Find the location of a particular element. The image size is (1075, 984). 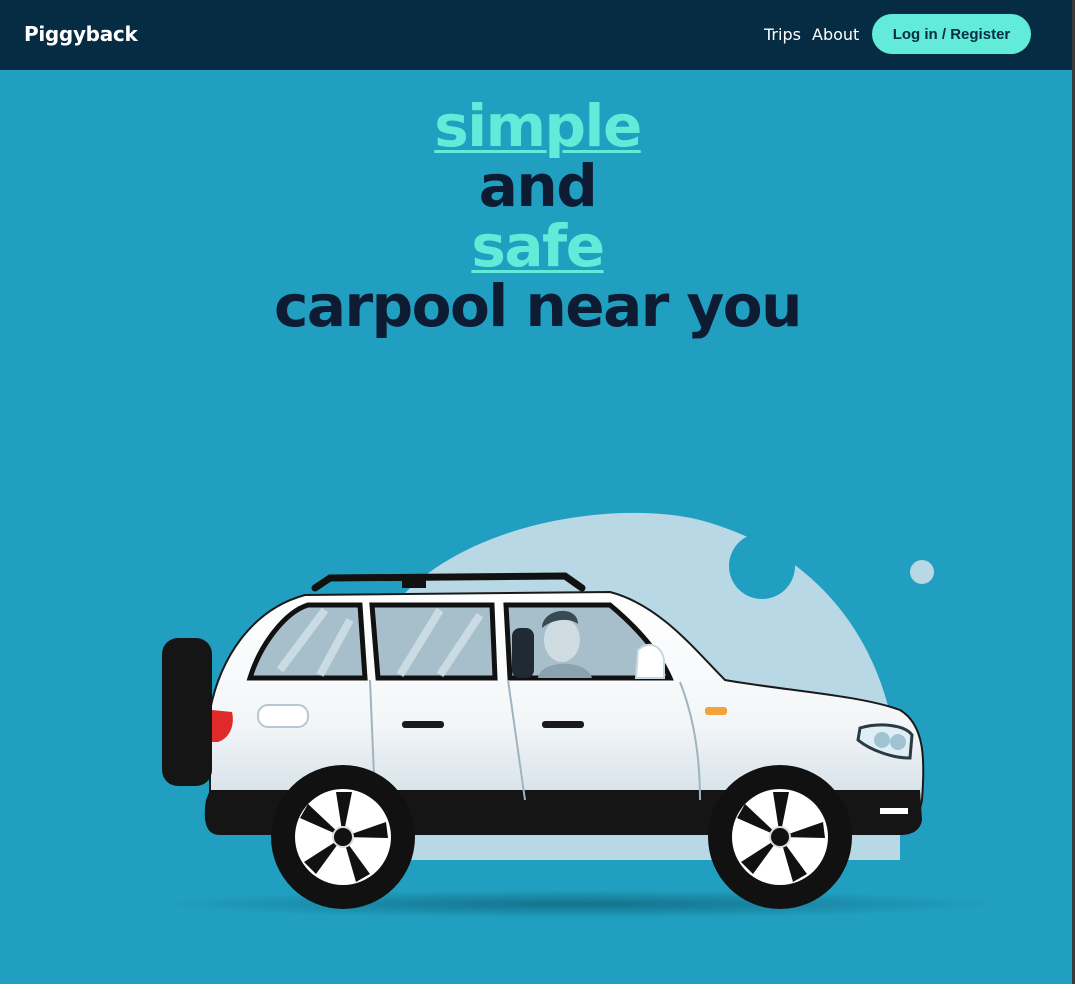

headline-word-safe: safe is located at coordinates (538, 246).